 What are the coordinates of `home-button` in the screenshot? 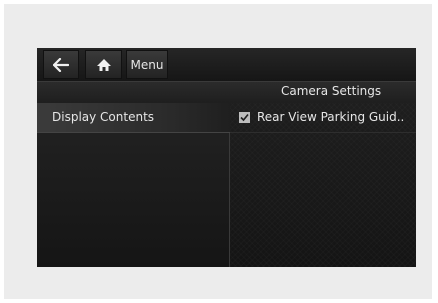 It's located at (103, 64).